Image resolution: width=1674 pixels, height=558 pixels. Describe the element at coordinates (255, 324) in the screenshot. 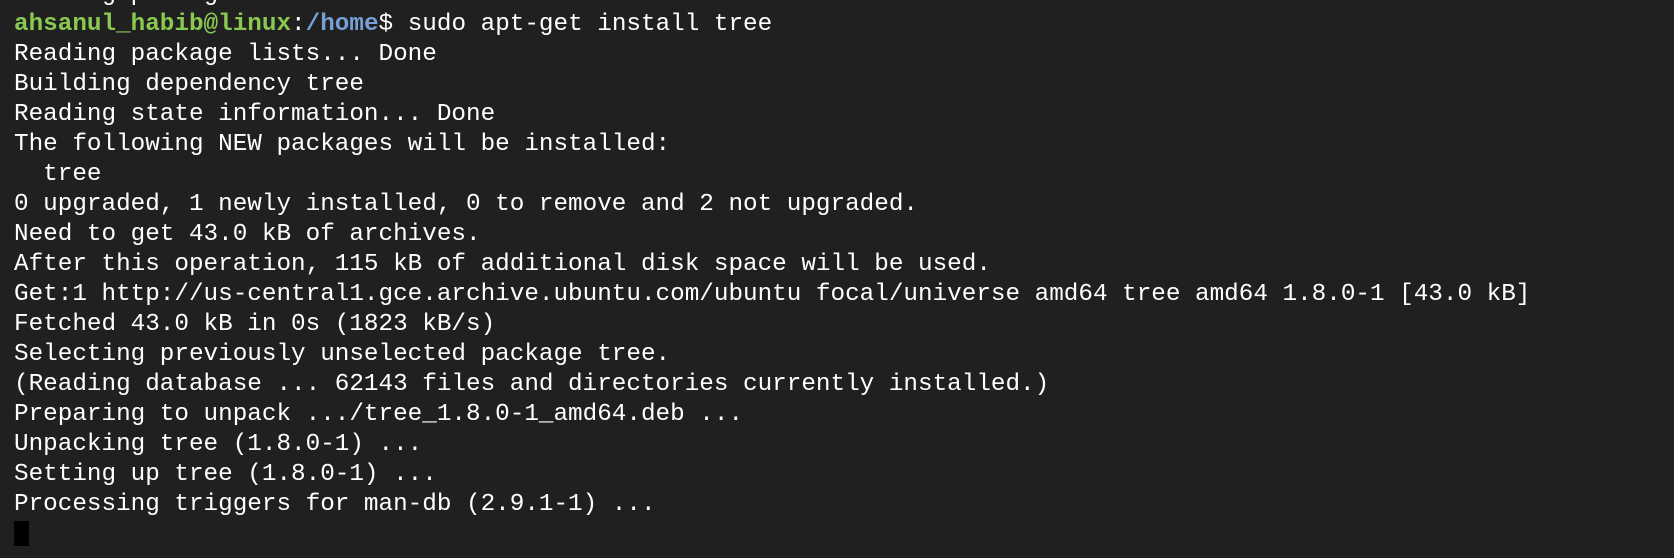

I see `output-line: Fetched 43.0 kB in 0s (1823 kB/s)` at that location.